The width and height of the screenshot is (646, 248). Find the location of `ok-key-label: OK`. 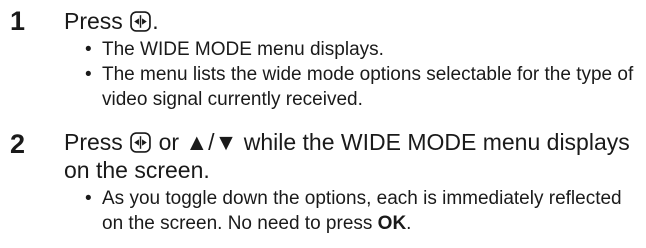

ok-key-label: OK is located at coordinates (392, 223).